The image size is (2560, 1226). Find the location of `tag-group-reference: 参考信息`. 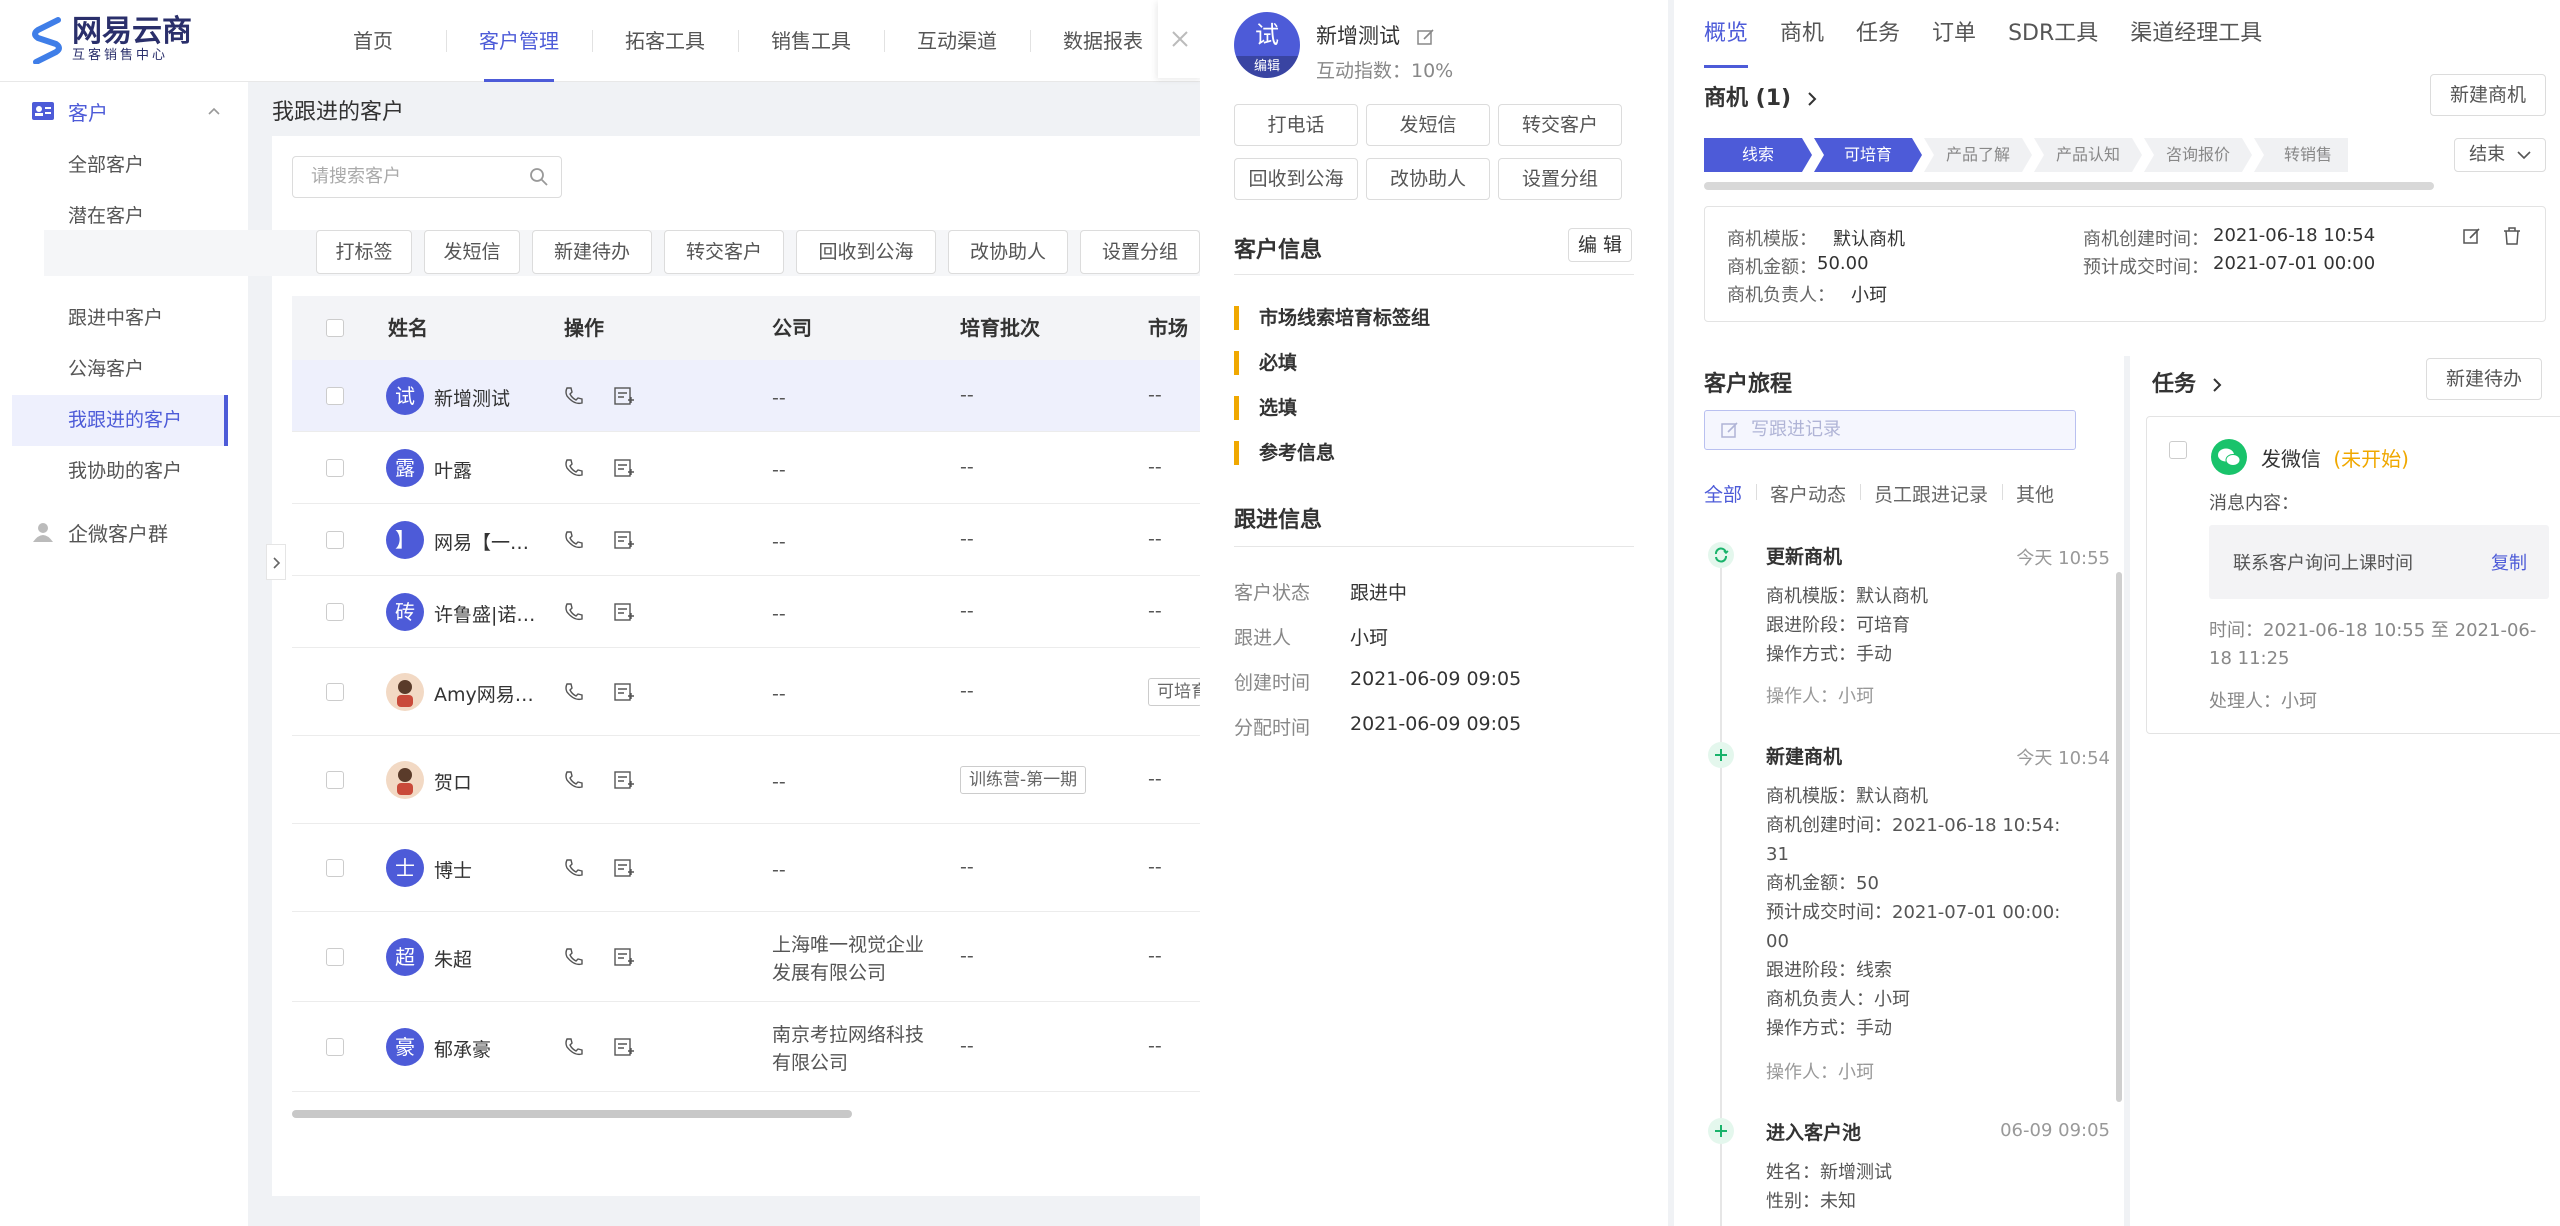

tag-group-reference: 参考信息 is located at coordinates (1284, 453).